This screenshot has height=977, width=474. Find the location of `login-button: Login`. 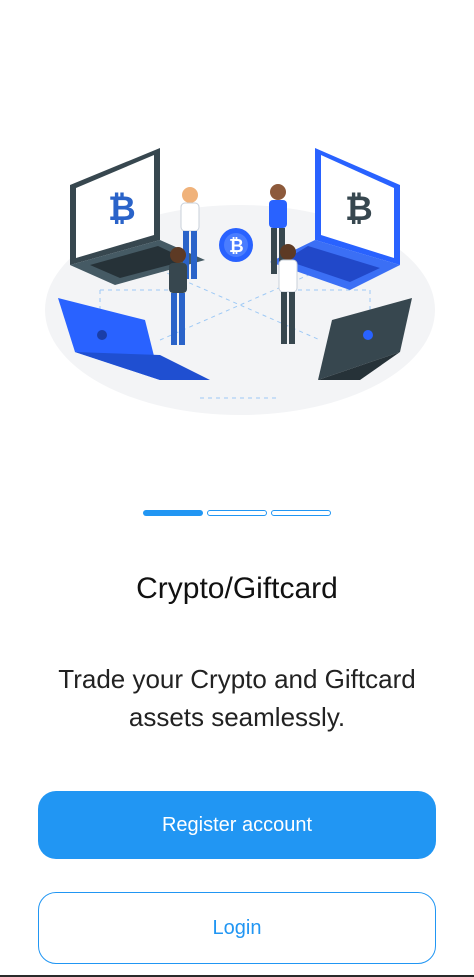

login-button: Login is located at coordinates (237, 928).